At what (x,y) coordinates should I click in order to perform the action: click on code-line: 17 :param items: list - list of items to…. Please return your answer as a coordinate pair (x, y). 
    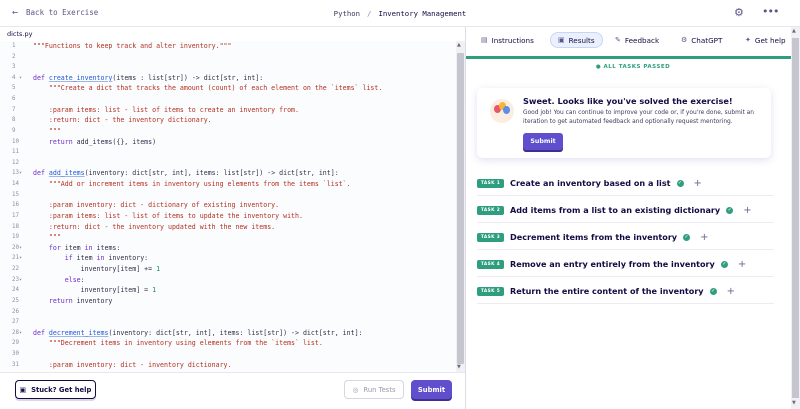
    Looking at the image, I should click on (227, 216).